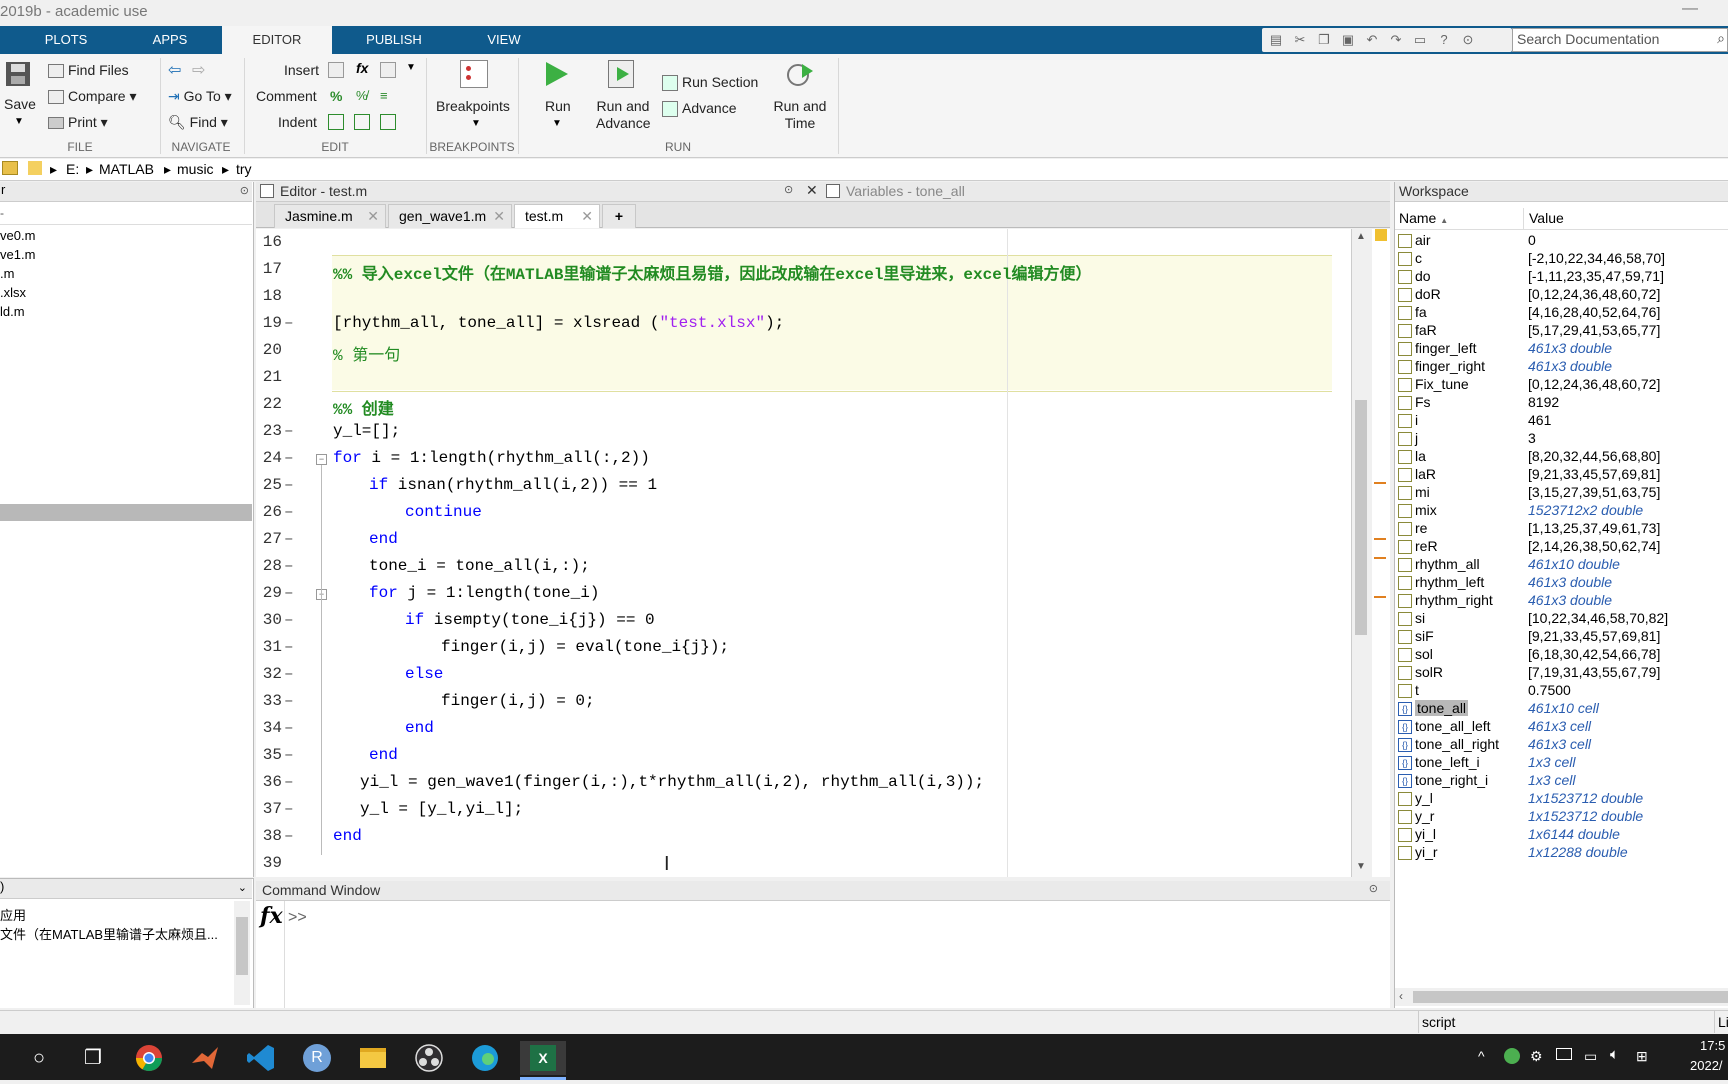 The width and height of the screenshot is (1728, 1084). Describe the element at coordinates (1418, 258) in the screenshot. I see `variable-name: c` at that location.